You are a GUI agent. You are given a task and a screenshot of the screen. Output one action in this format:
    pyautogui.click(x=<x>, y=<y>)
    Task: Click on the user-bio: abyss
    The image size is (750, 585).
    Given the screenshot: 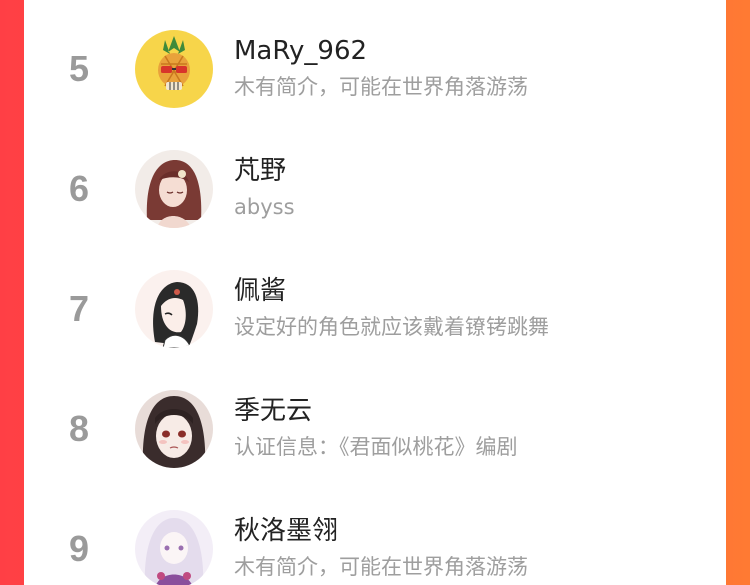 What is the action you would take?
    pyautogui.click(x=264, y=207)
    